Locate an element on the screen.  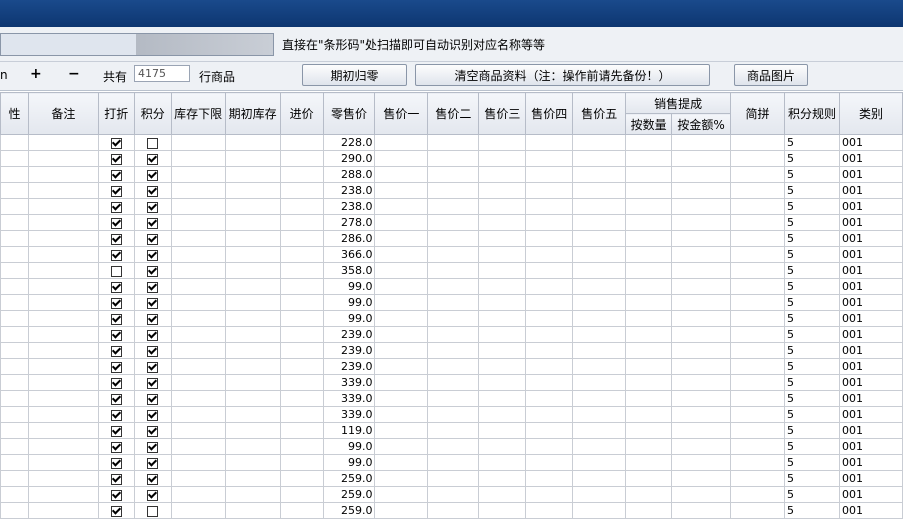
table-row: 366.0 5 001 is located at coordinates (451, 254).